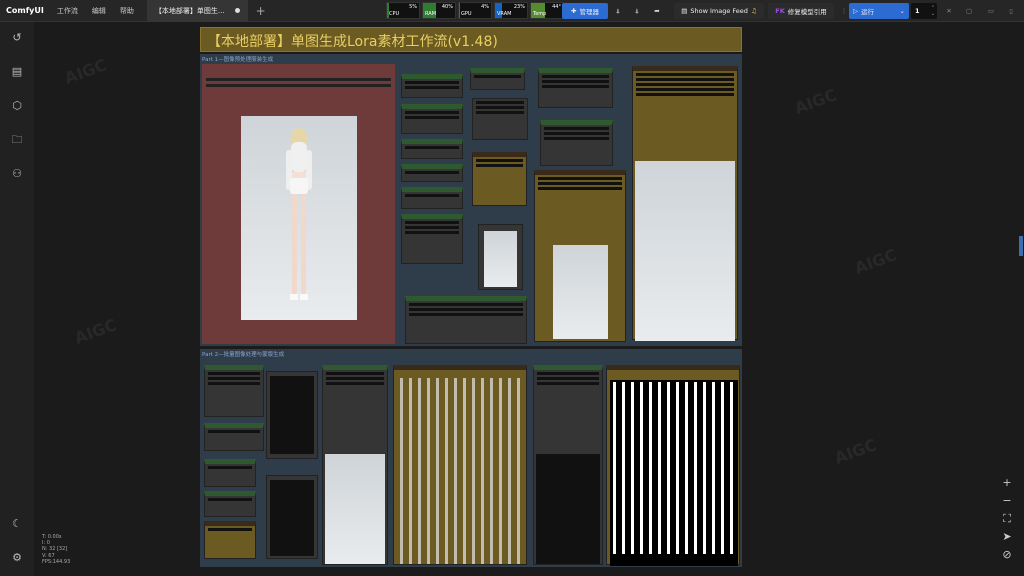  What do you see at coordinates (657, 11) in the screenshot?
I see `share-button: ➦` at bounding box center [657, 11].